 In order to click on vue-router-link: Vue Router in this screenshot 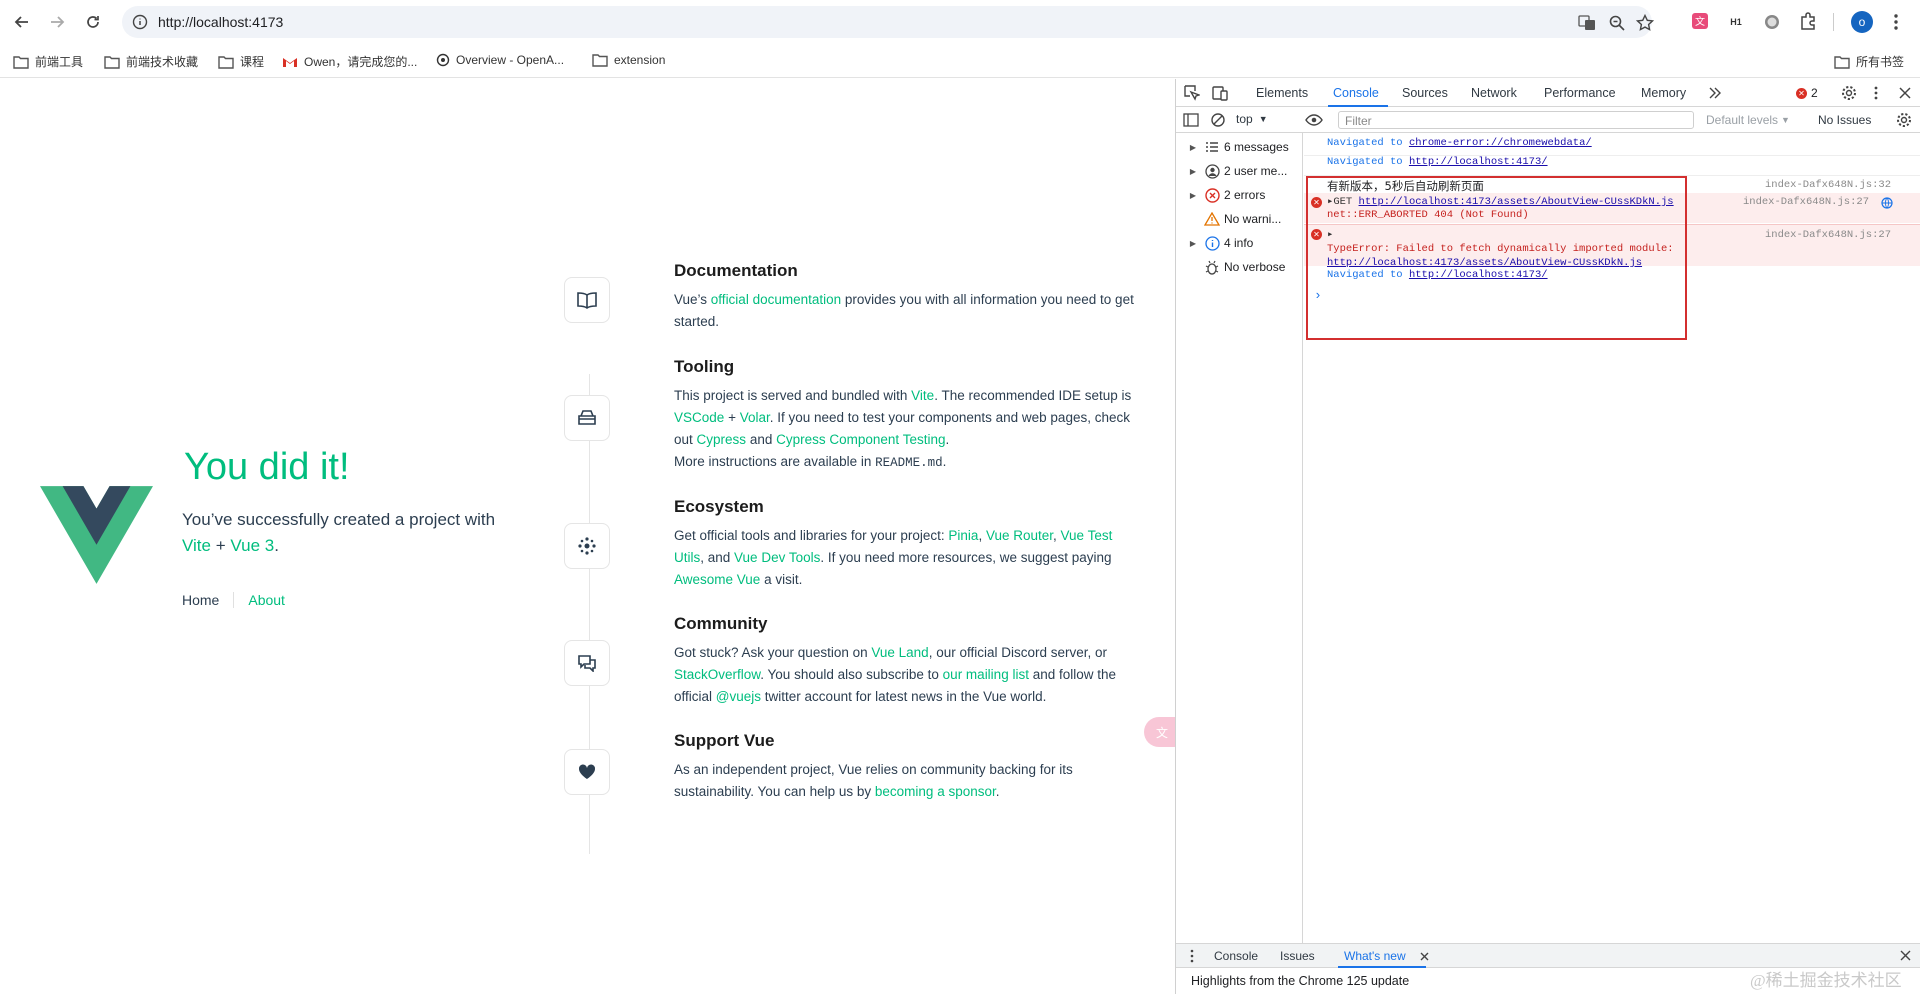, I will do `click(1019, 535)`.